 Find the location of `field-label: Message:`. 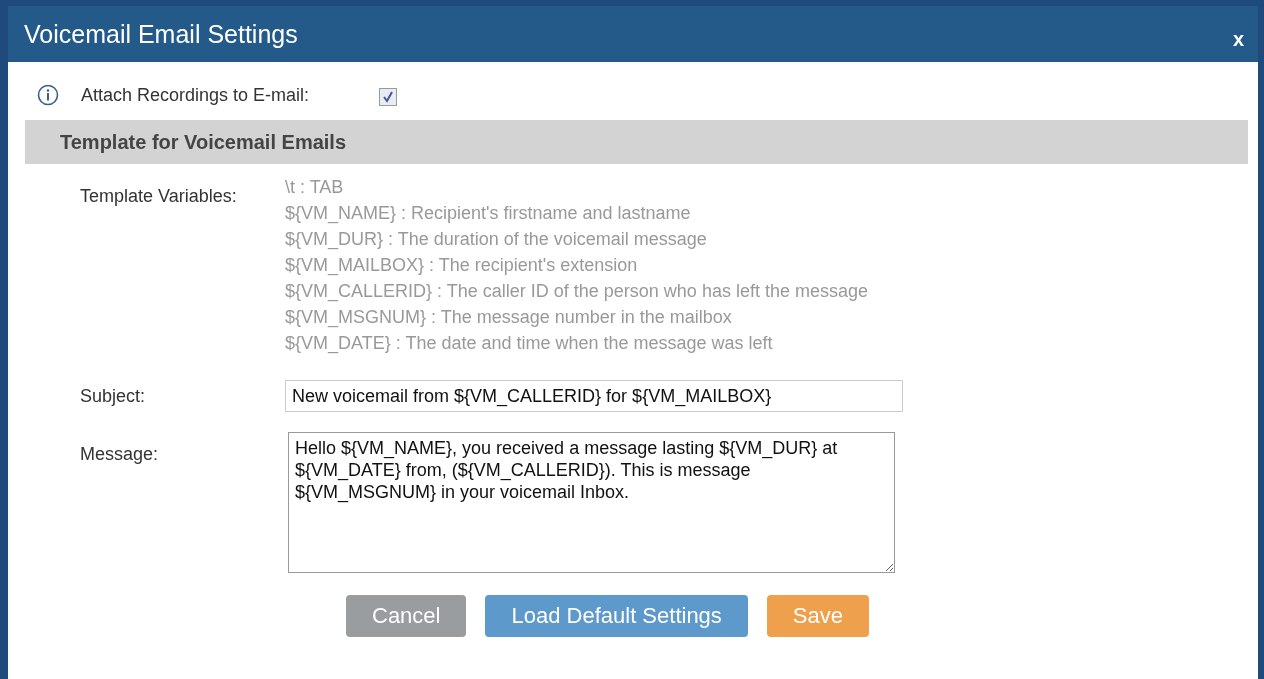

field-label: Message: is located at coordinates (119, 454).